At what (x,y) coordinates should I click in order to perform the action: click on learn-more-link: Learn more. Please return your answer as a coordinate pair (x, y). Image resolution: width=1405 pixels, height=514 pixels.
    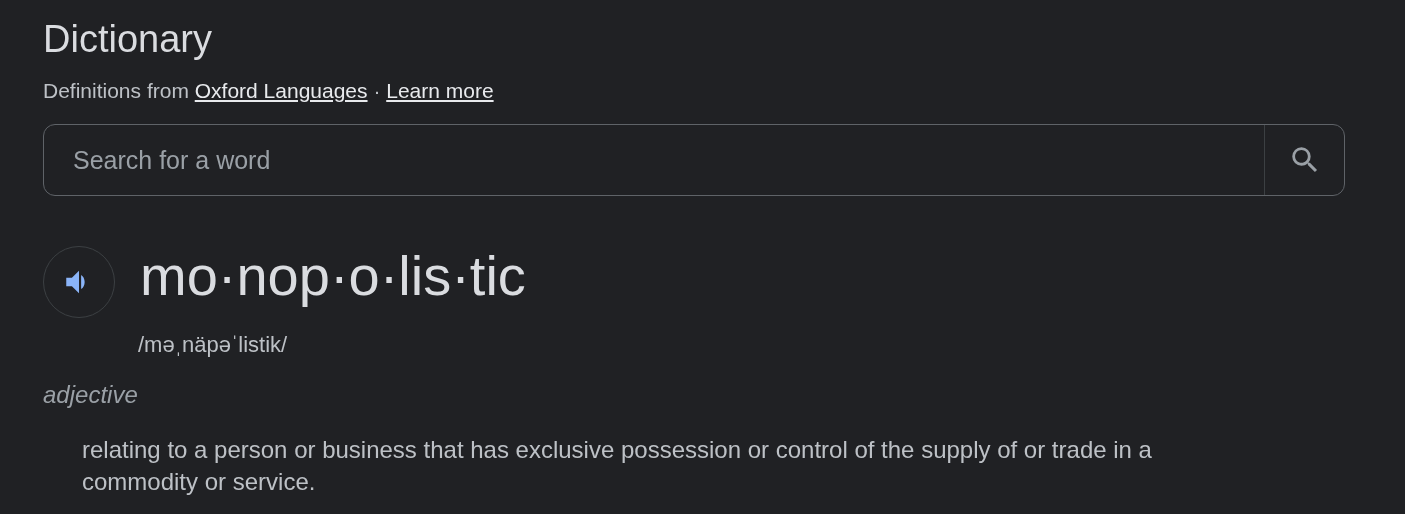
    Looking at the image, I should click on (440, 90).